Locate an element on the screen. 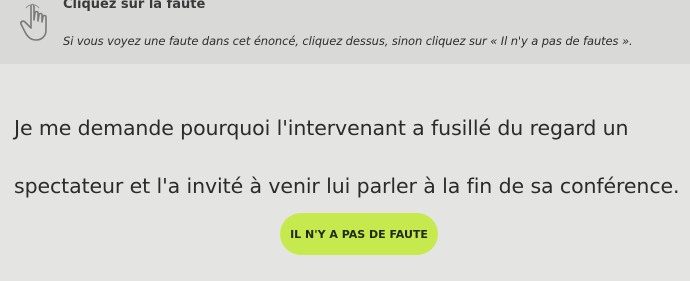 The image size is (690, 281). no-error-button: IL N'Y A PAS DE FAUTE is located at coordinates (359, 234).